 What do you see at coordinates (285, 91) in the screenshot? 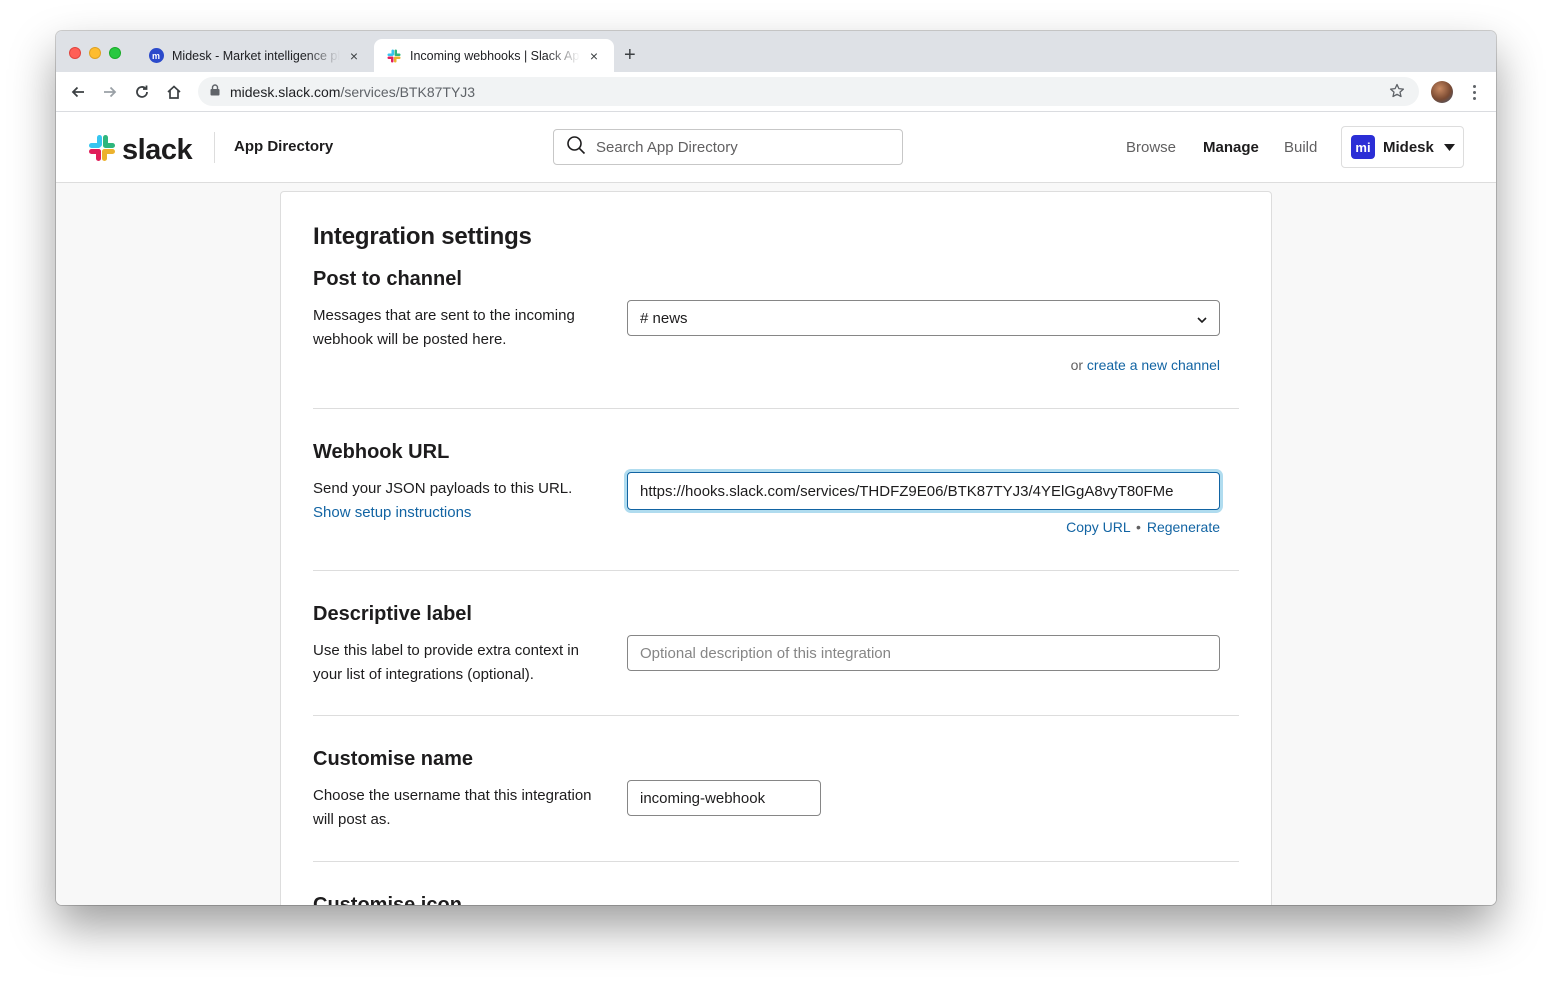
I see `url-host: midesk.slack.com` at bounding box center [285, 91].